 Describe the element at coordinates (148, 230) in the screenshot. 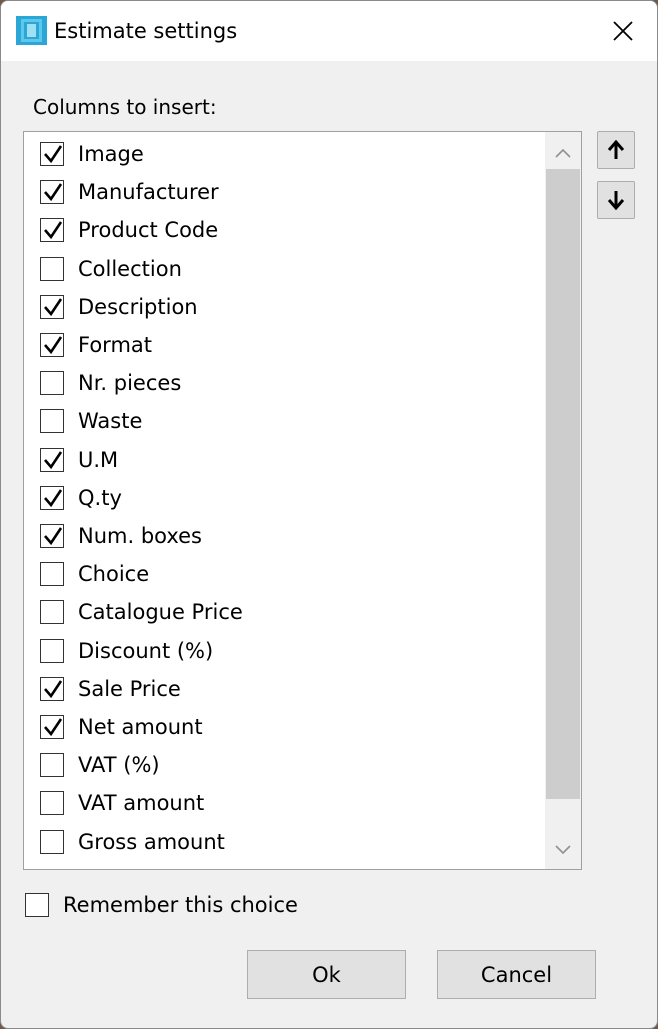

I see `column-option-label: Product Code` at that location.